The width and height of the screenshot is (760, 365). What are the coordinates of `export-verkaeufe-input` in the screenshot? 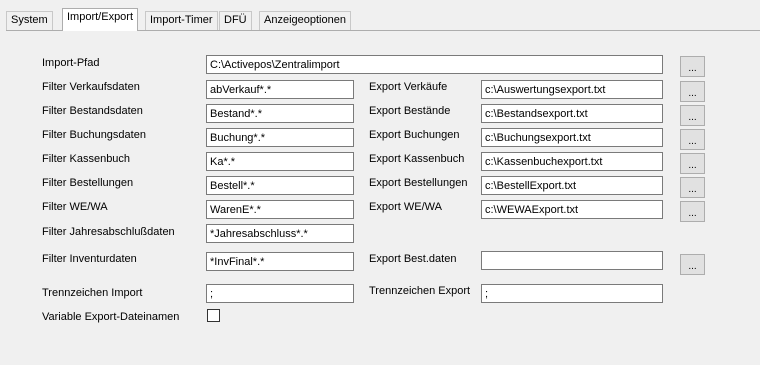 It's located at (572, 89).